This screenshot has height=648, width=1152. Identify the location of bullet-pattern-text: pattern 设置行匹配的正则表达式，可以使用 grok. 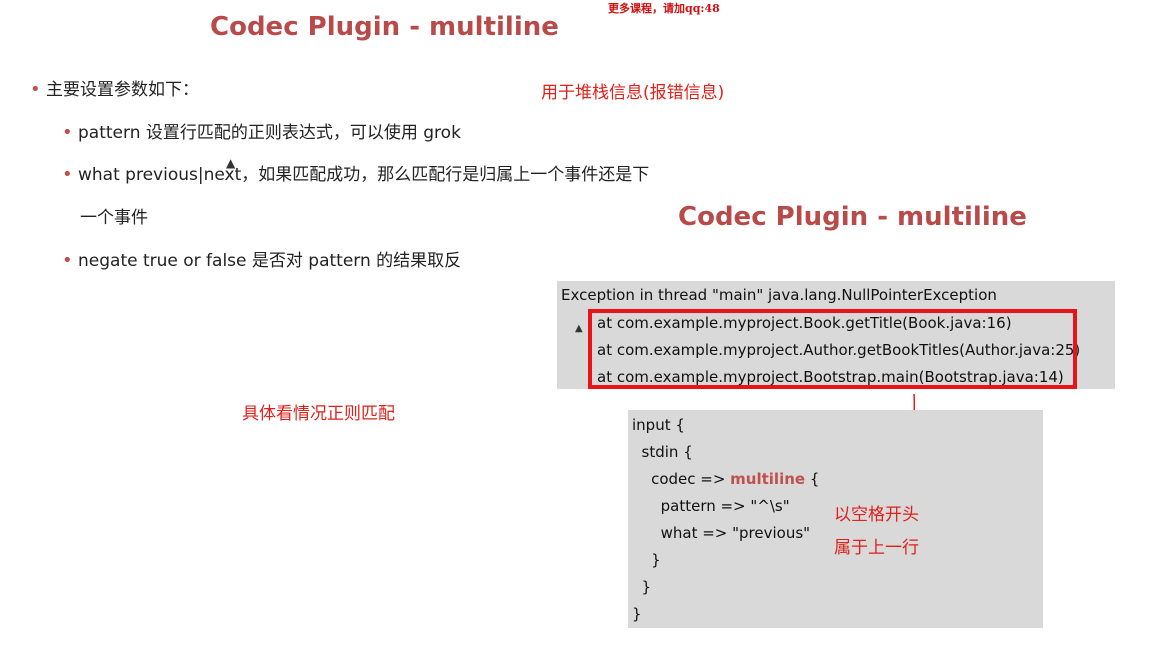
(269, 133).